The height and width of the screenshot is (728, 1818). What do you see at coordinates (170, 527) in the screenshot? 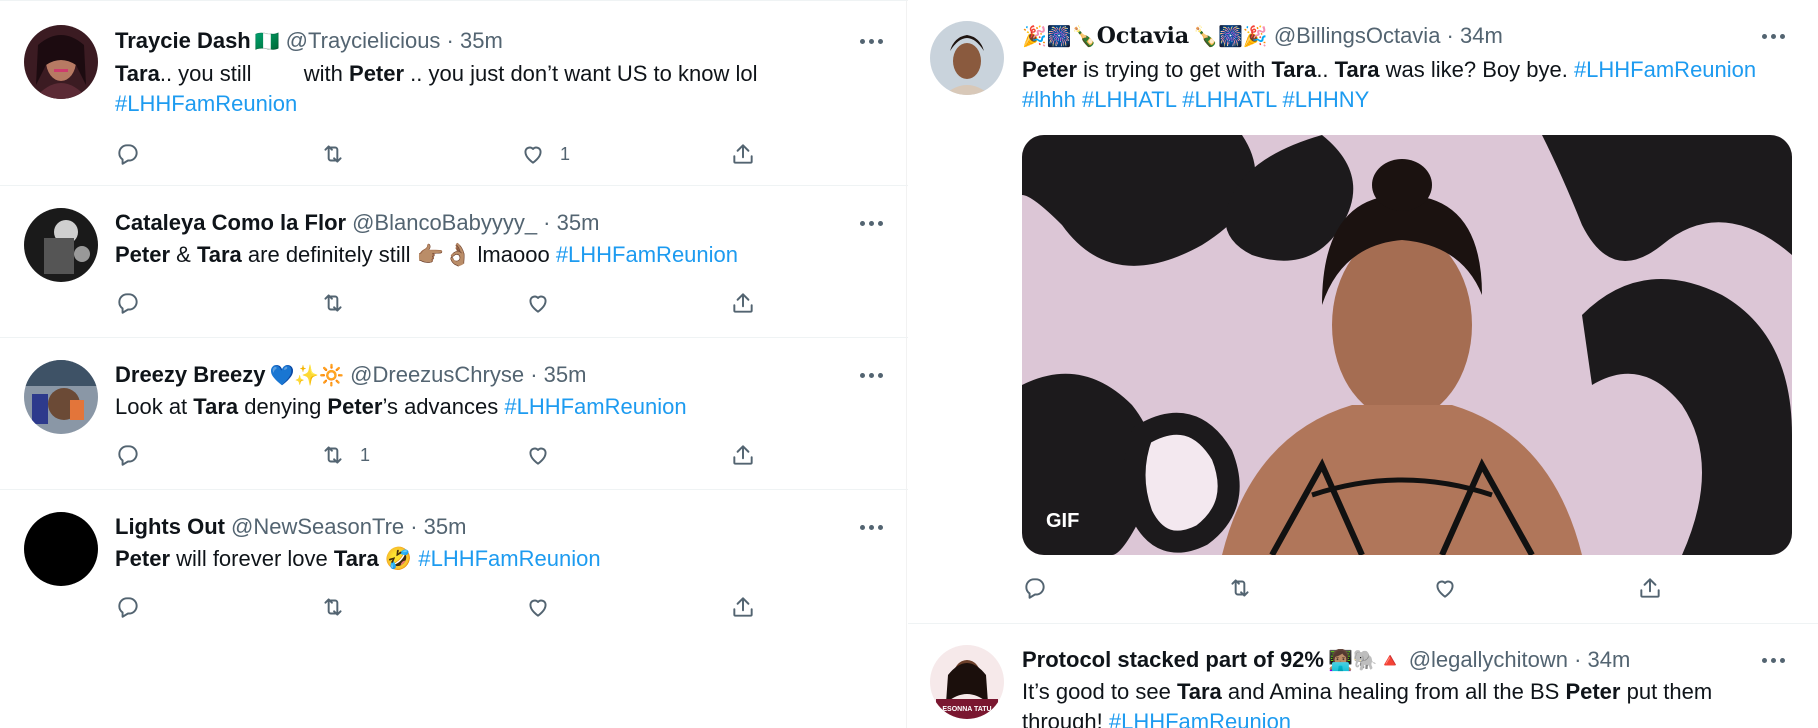
I see `display-name: Lights Out` at bounding box center [170, 527].